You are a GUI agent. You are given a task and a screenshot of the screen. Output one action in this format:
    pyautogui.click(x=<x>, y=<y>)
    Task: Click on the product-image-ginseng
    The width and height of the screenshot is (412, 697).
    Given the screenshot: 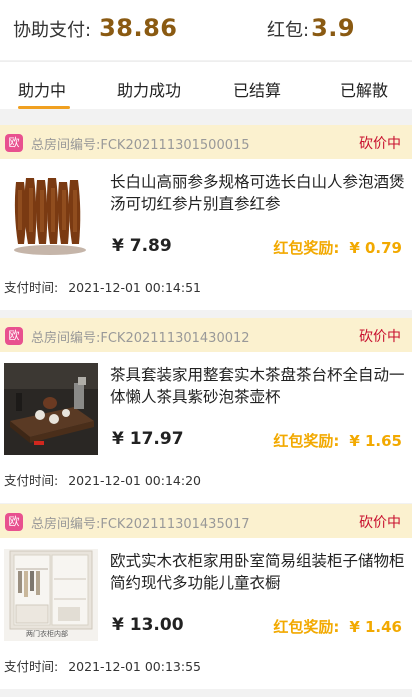 What is the action you would take?
    pyautogui.click(x=51, y=216)
    